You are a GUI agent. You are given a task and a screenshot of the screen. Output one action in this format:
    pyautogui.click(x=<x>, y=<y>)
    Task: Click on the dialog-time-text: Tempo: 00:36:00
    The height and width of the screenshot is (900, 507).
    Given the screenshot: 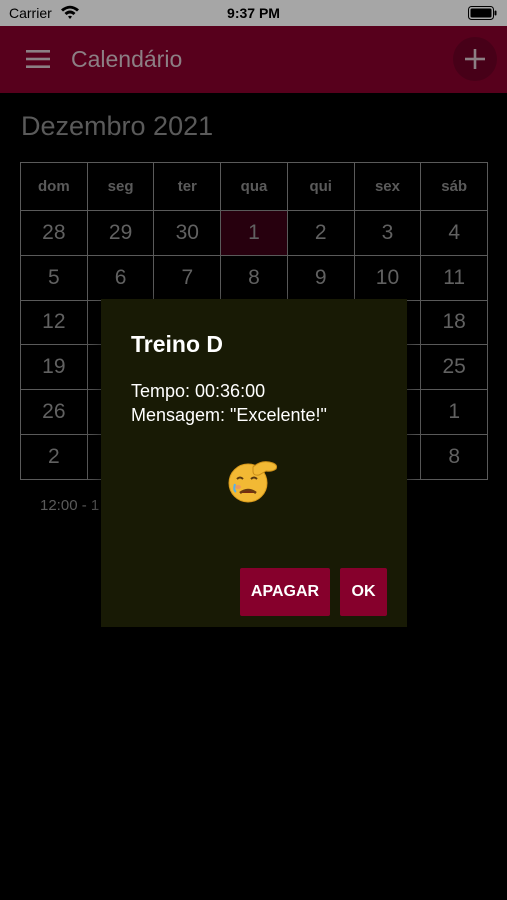 What is the action you would take?
    pyautogui.click(x=198, y=391)
    